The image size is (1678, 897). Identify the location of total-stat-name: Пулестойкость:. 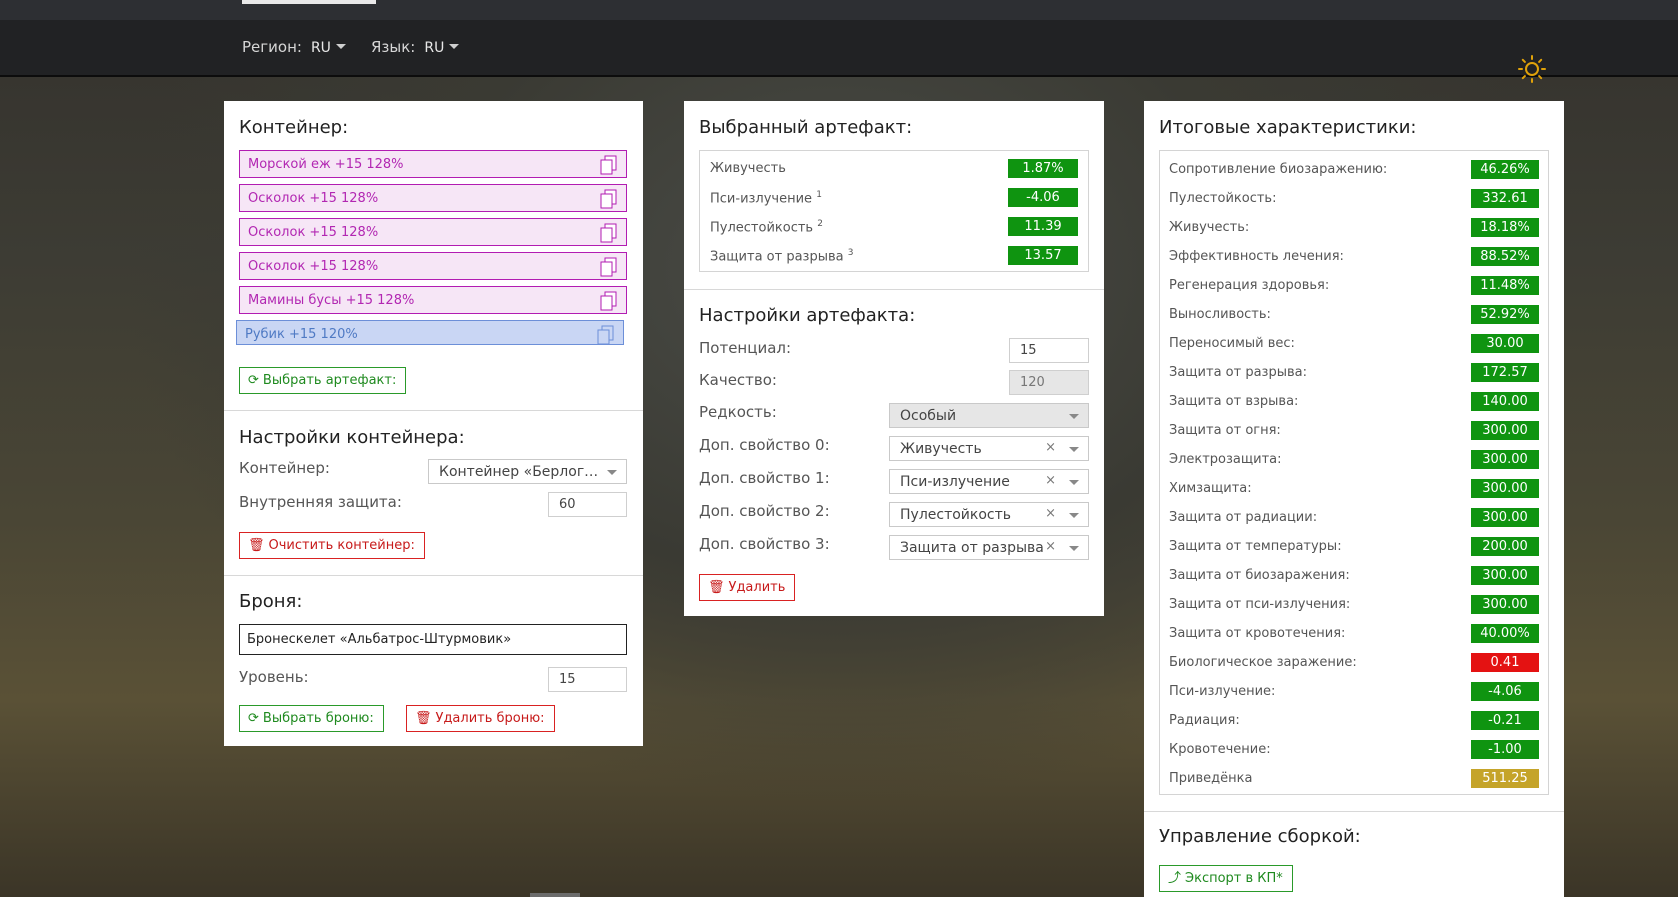
(1223, 198).